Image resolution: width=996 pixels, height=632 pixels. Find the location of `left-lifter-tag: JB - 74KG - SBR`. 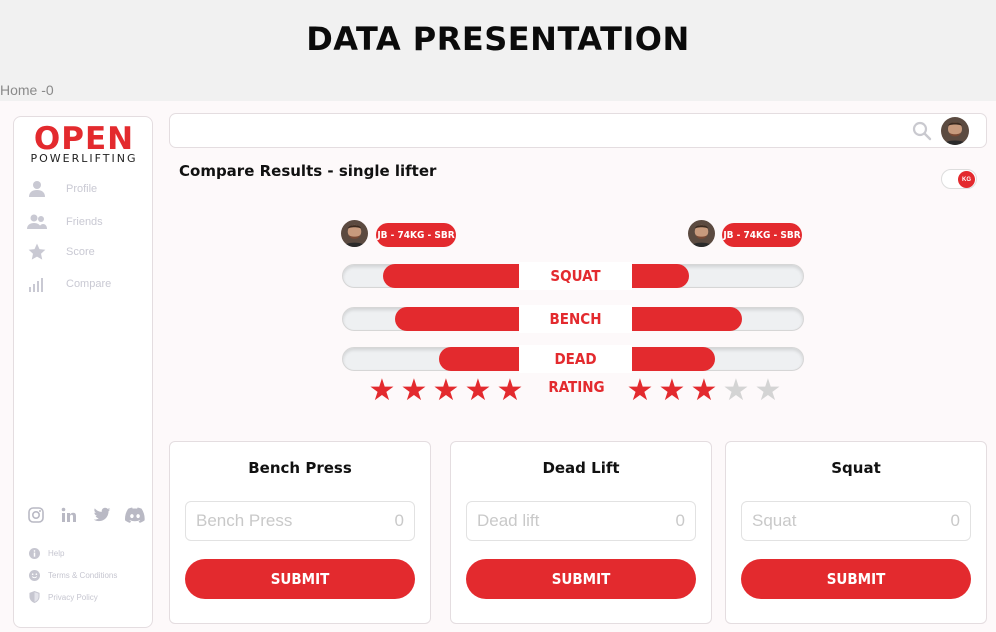

left-lifter-tag: JB - 74KG - SBR is located at coordinates (416, 235).